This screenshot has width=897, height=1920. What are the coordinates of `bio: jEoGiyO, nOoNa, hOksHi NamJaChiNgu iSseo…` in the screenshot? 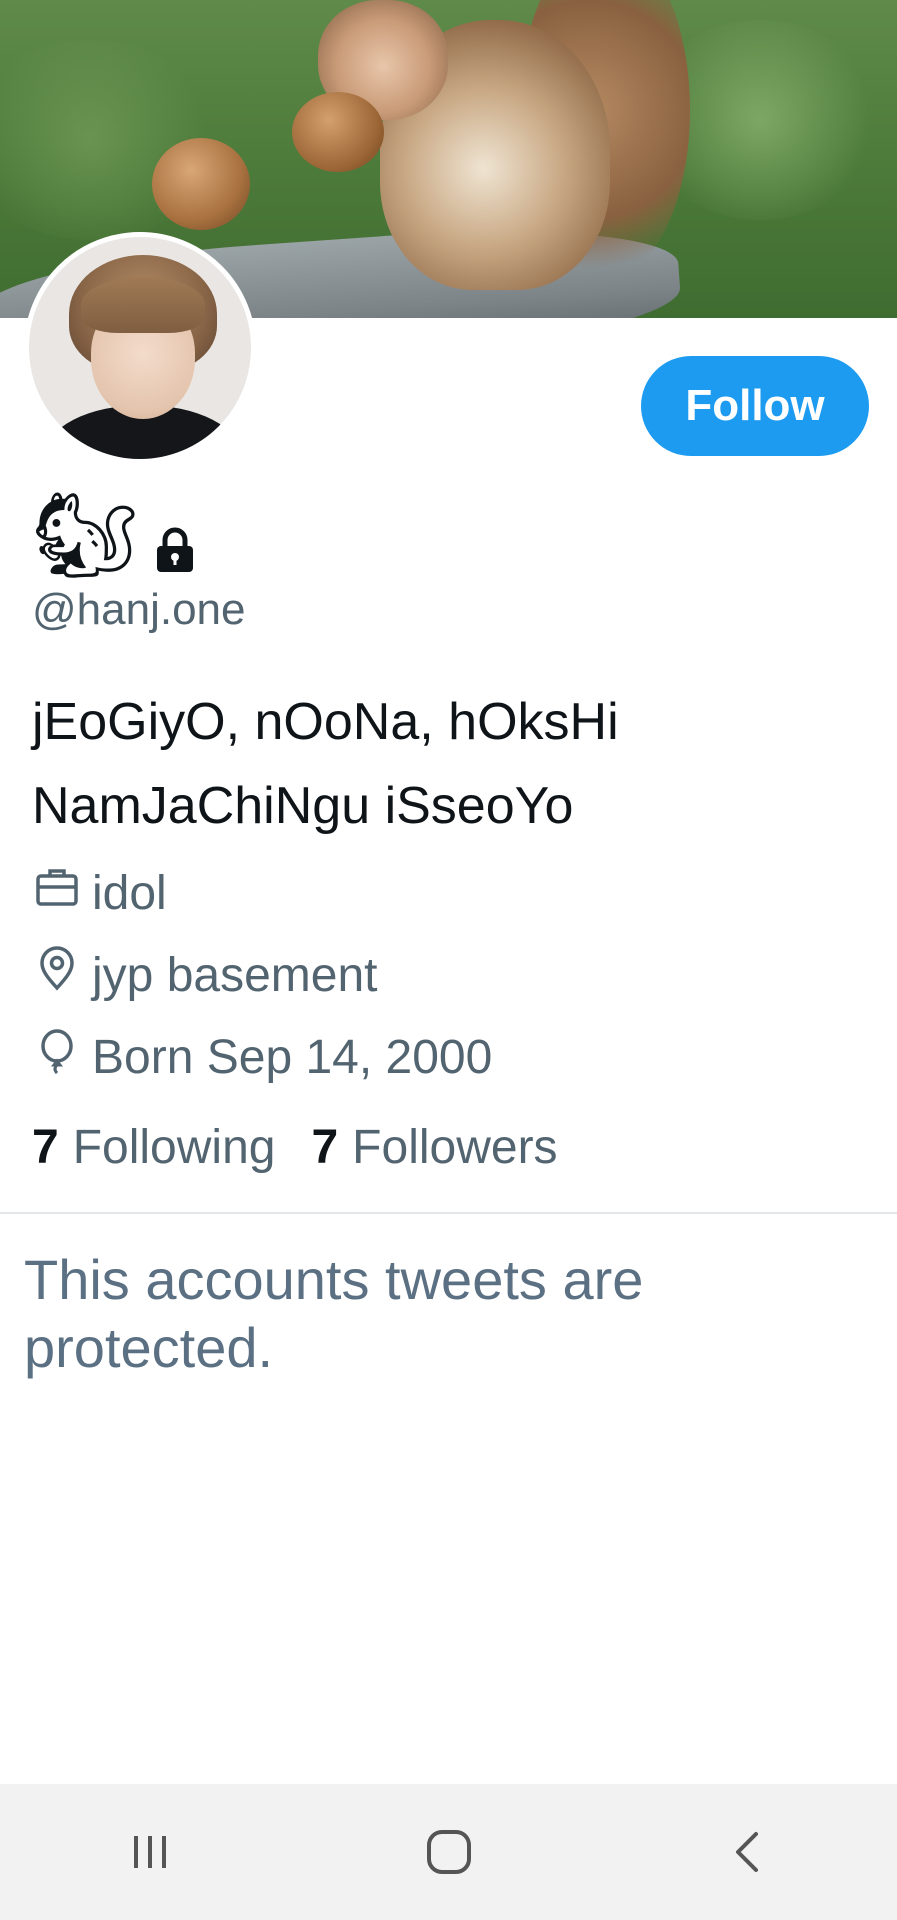 It's located at (325, 764).